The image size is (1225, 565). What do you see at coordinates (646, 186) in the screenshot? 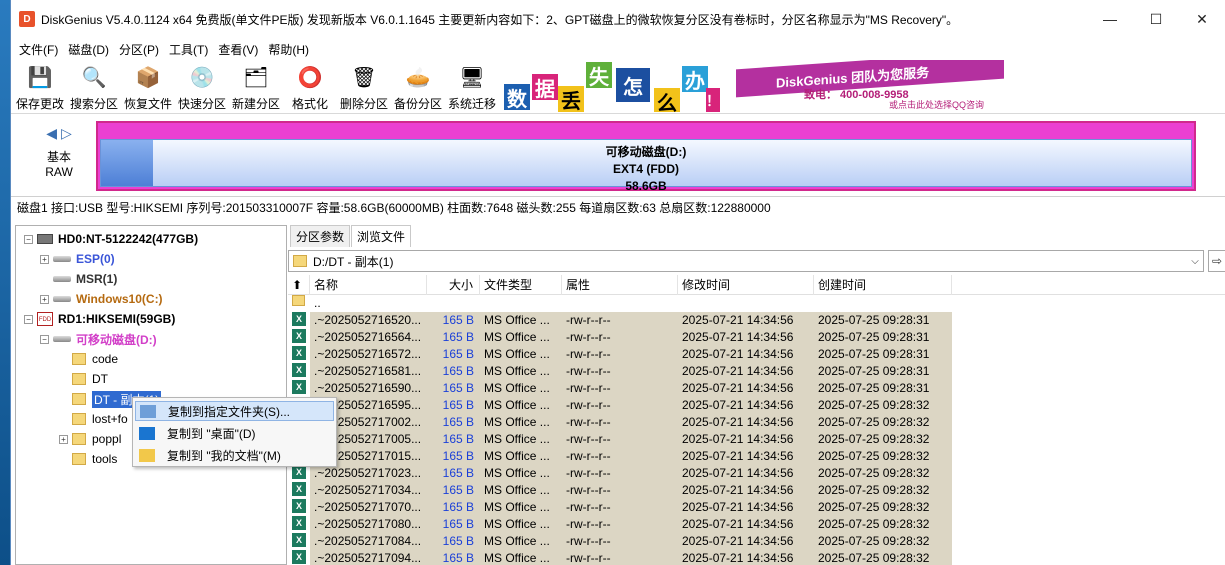
I see `partition-size: 58.6GB` at bounding box center [646, 186].